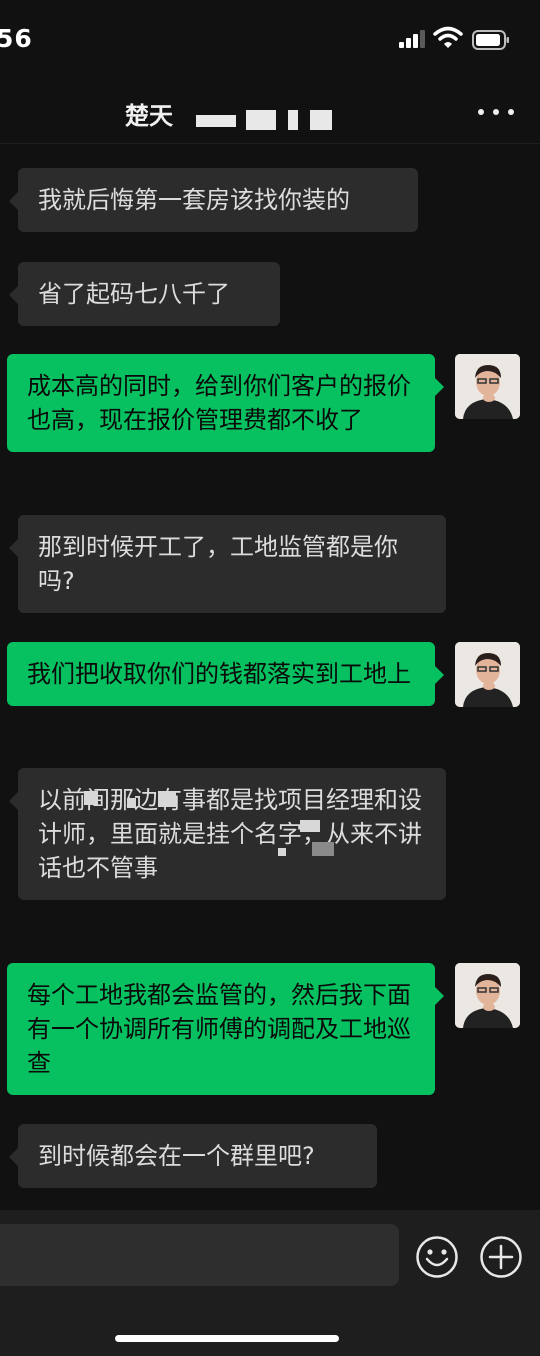 The image size is (540, 1356). What do you see at coordinates (218, 564) in the screenshot?
I see `message-text: 那到时候开工了，工地监管都是你吗?` at bounding box center [218, 564].